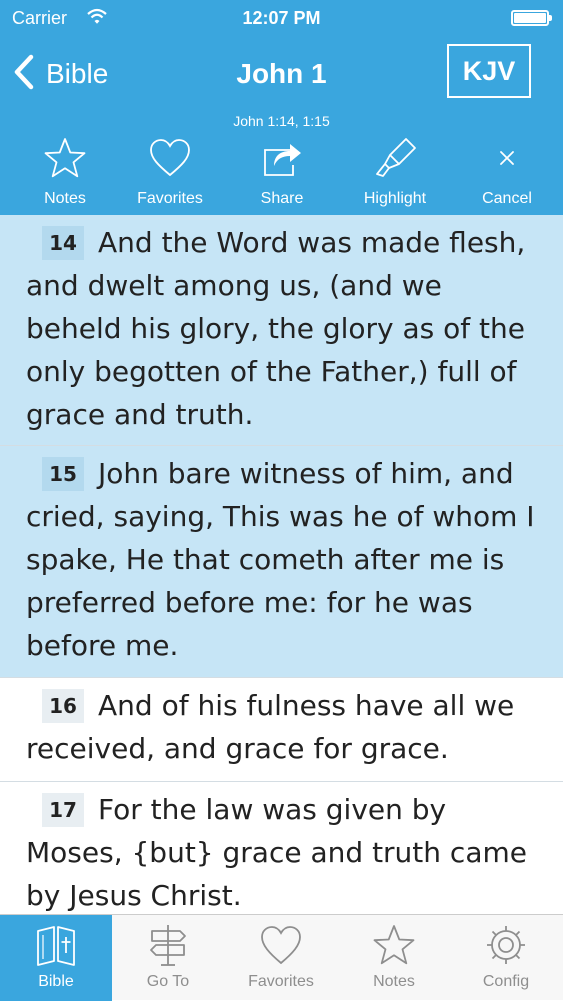 The image size is (563, 1001). What do you see at coordinates (281, 981) in the screenshot?
I see `tab-favorites-label: Favorites` at bounding box center [281, 981].